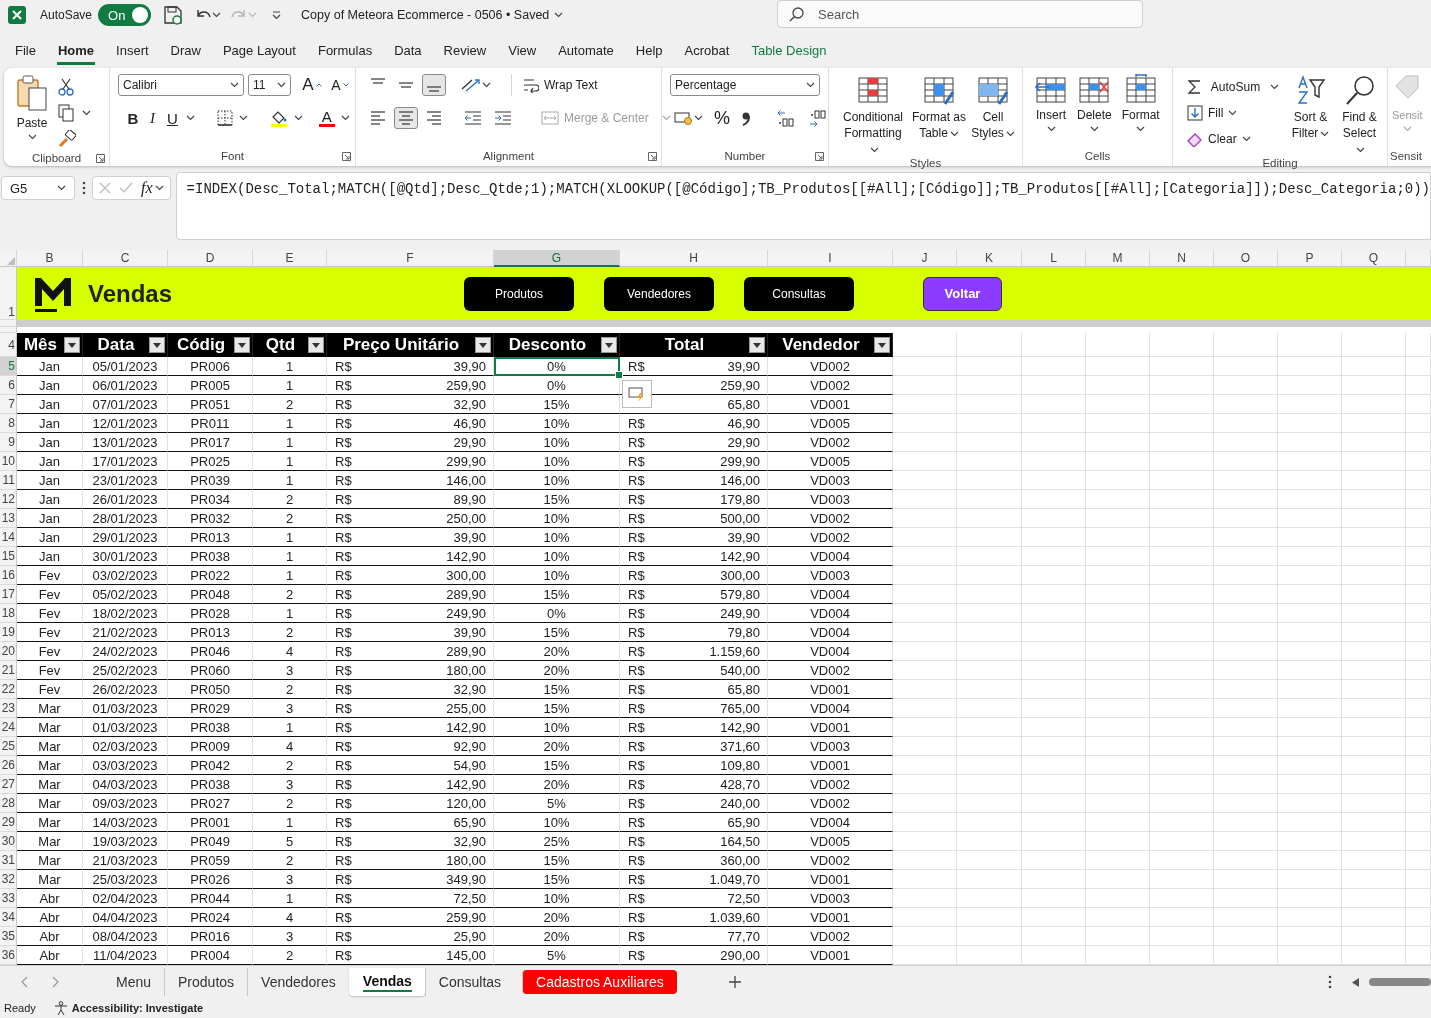 The width and height of the screenshot is (1431, 1018). Describe the element at coordinates (334, 118) in the screenshot. I see `font-color-button: A` at that location.